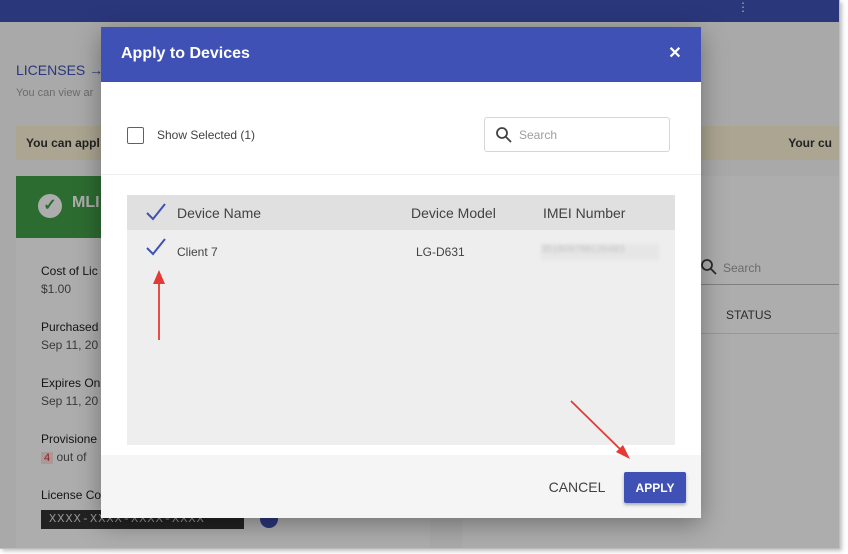  I want to click on search-icon, so click(504, 135).